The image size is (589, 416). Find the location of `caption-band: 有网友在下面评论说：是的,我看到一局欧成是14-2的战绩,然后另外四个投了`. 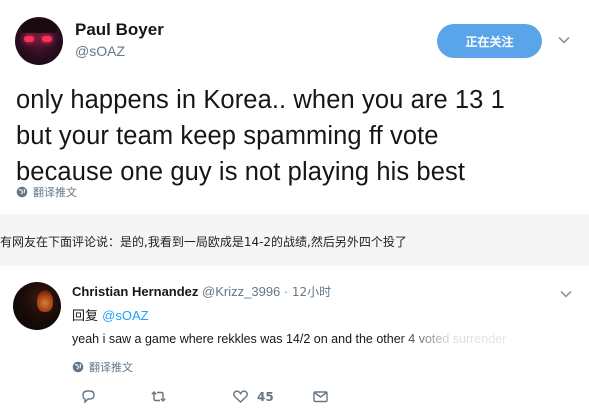

caption-band: 有网友在下面评论说：是的,我看到一局欧成是14-2的战绩,然后另外四个投了 is located at coordinates (294, 240).